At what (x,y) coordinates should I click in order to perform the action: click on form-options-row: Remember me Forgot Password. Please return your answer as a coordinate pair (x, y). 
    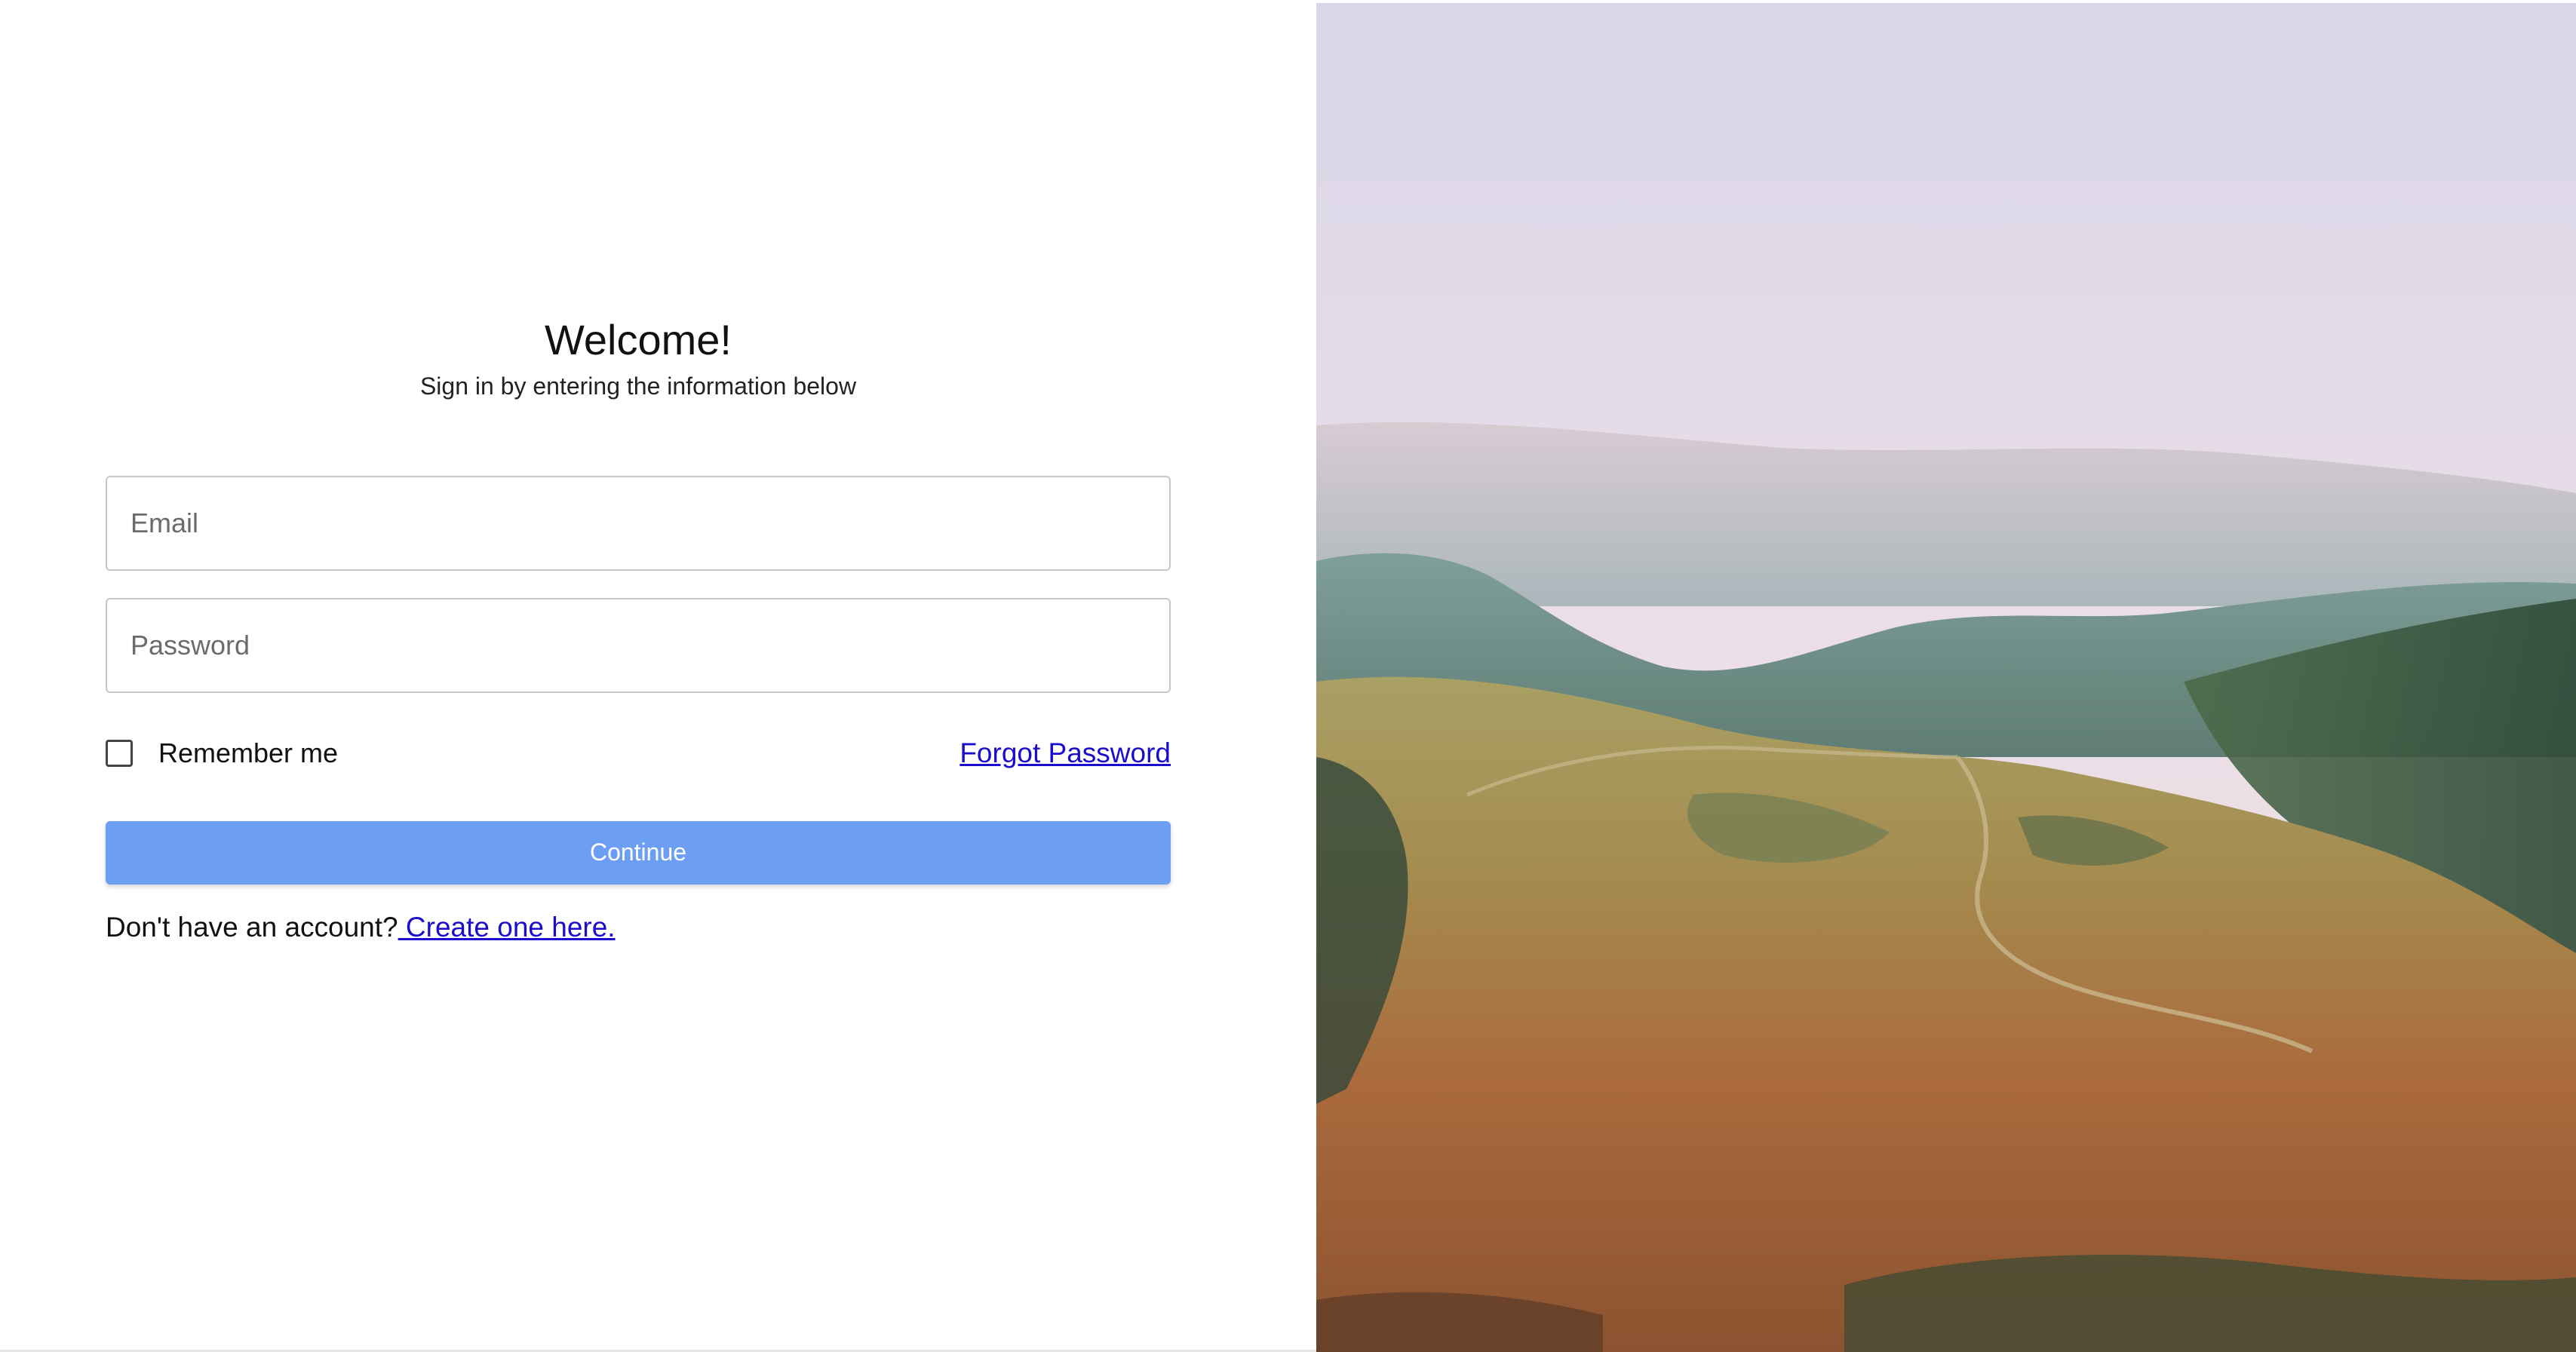
    Looking at the image, I should click on (638, 753).